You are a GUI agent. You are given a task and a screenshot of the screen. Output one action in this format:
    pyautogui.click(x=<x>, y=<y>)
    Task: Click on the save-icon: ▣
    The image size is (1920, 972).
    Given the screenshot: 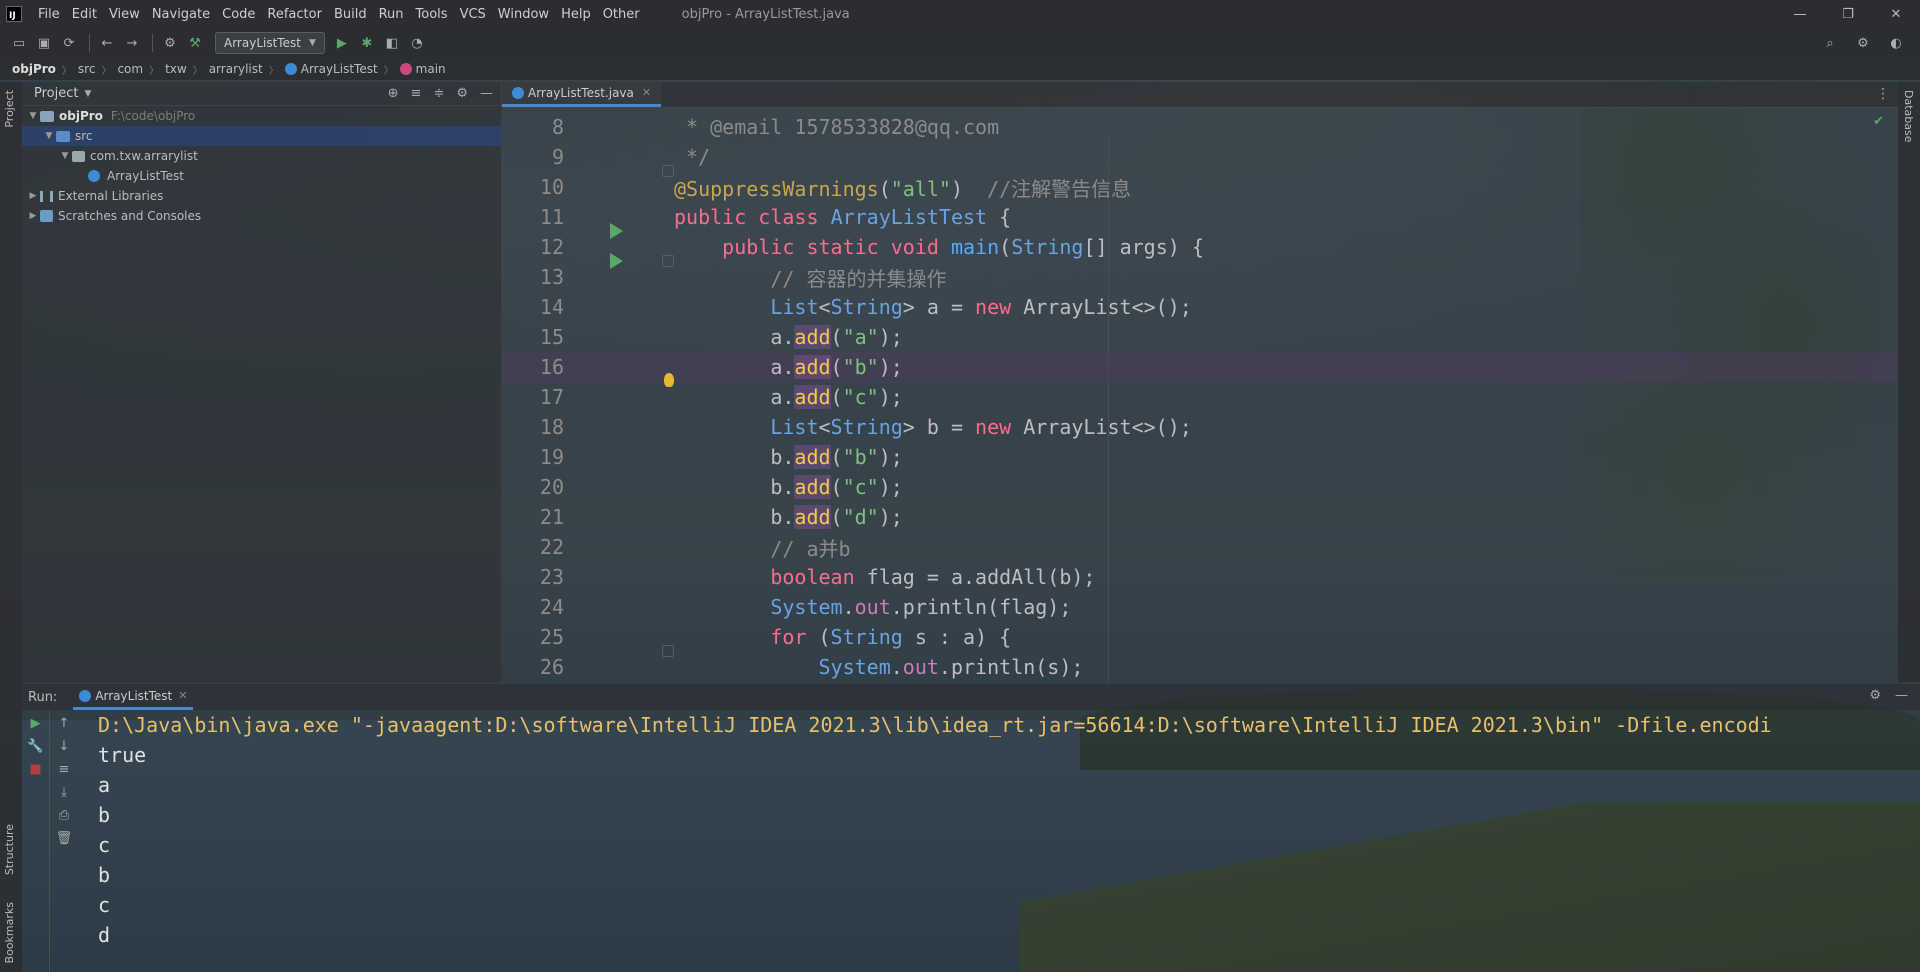 What is the action you would take?
    pyautogui.click(x=44, y=43)
    